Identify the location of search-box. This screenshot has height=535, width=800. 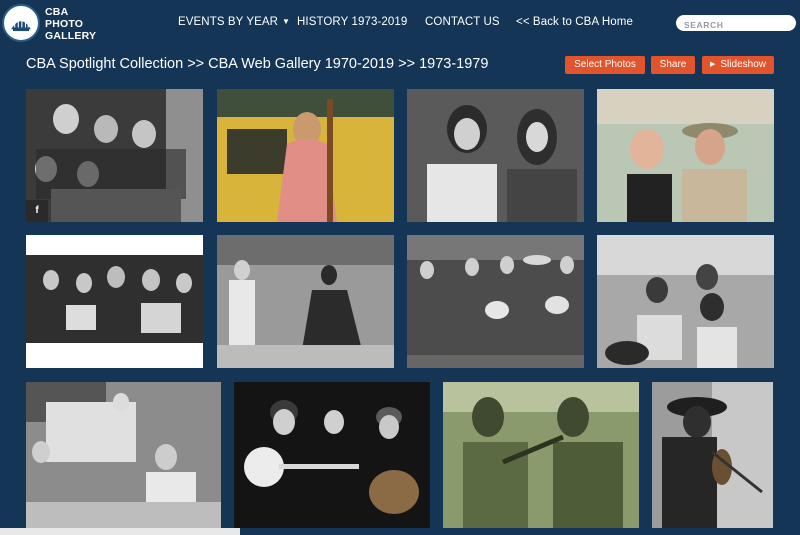
(736, 24).